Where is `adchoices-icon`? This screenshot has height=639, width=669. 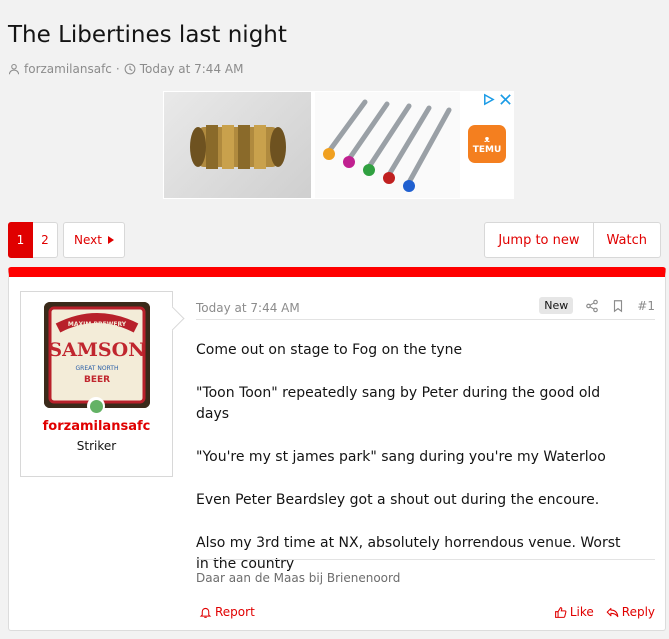
adchoices-icon is located at coordinates (488, 99).